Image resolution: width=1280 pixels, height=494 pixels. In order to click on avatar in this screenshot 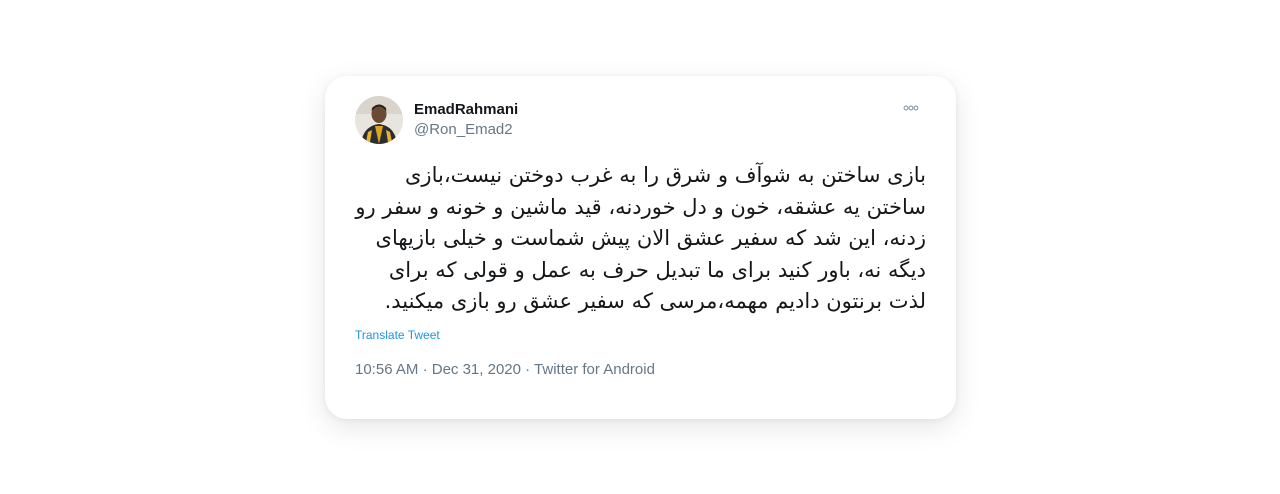, I will do `click(379, 120)`.